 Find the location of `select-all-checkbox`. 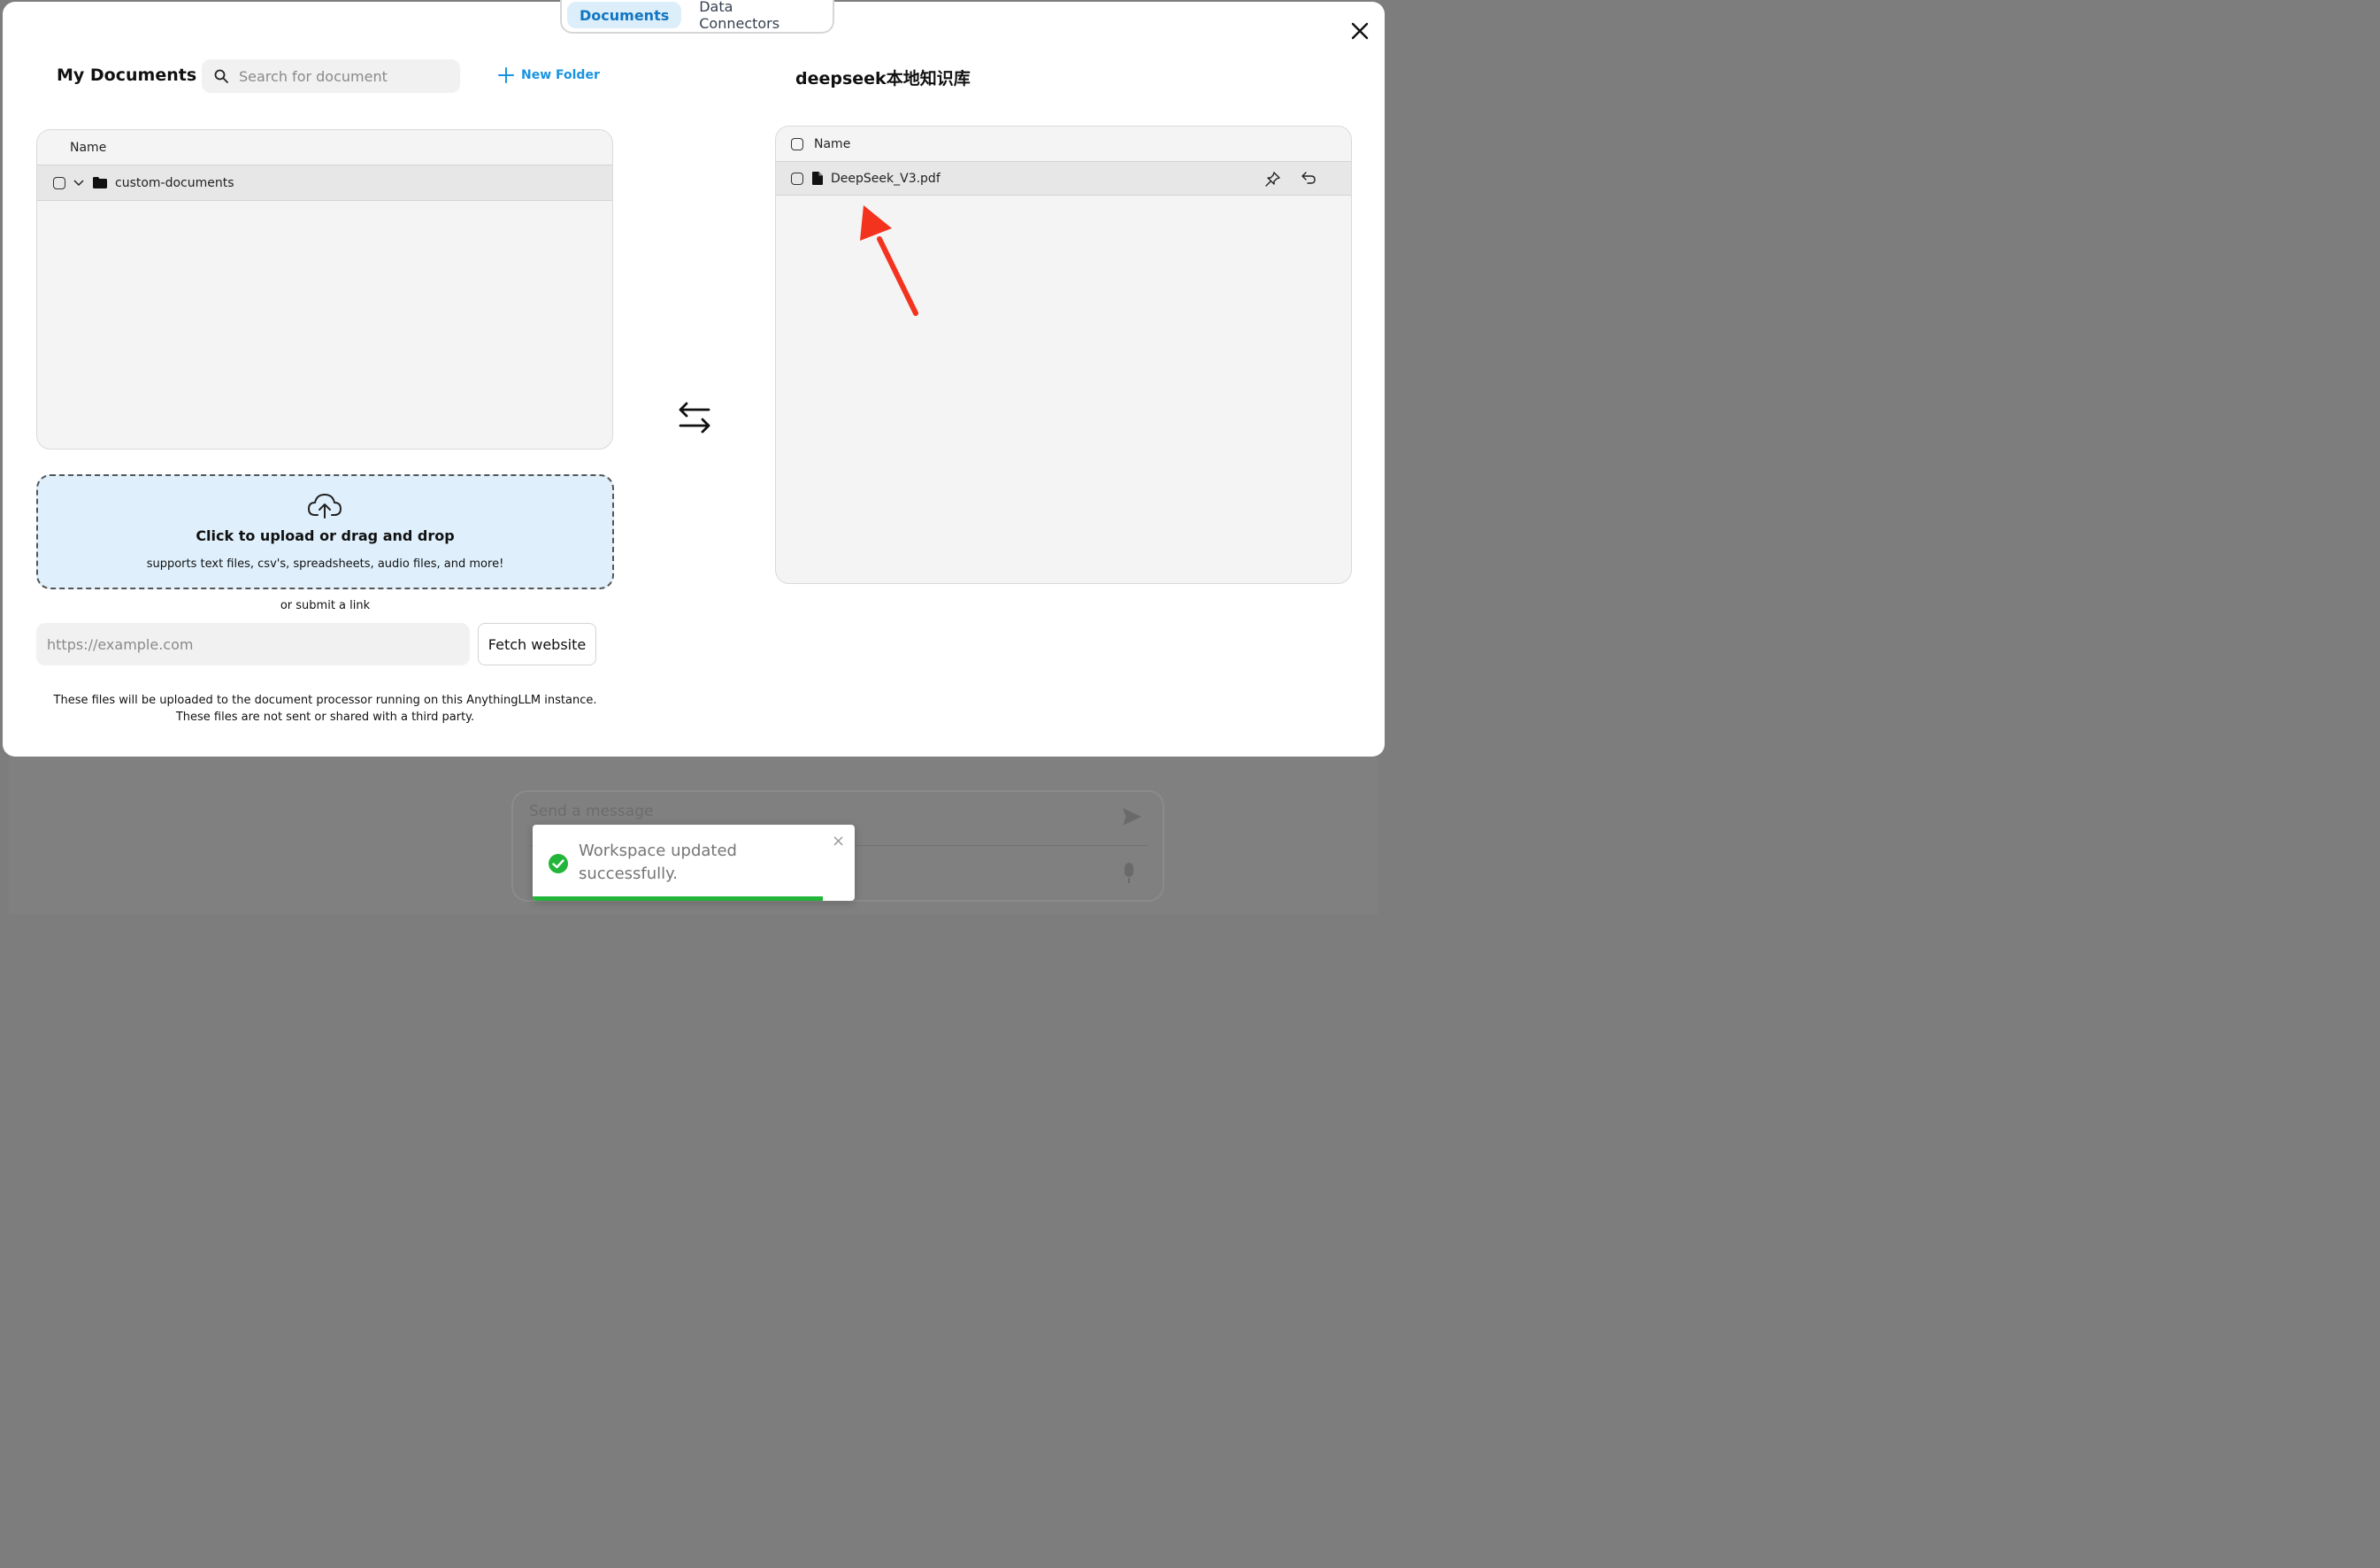

select-all-checkbox is located at coordinates (797, 143).